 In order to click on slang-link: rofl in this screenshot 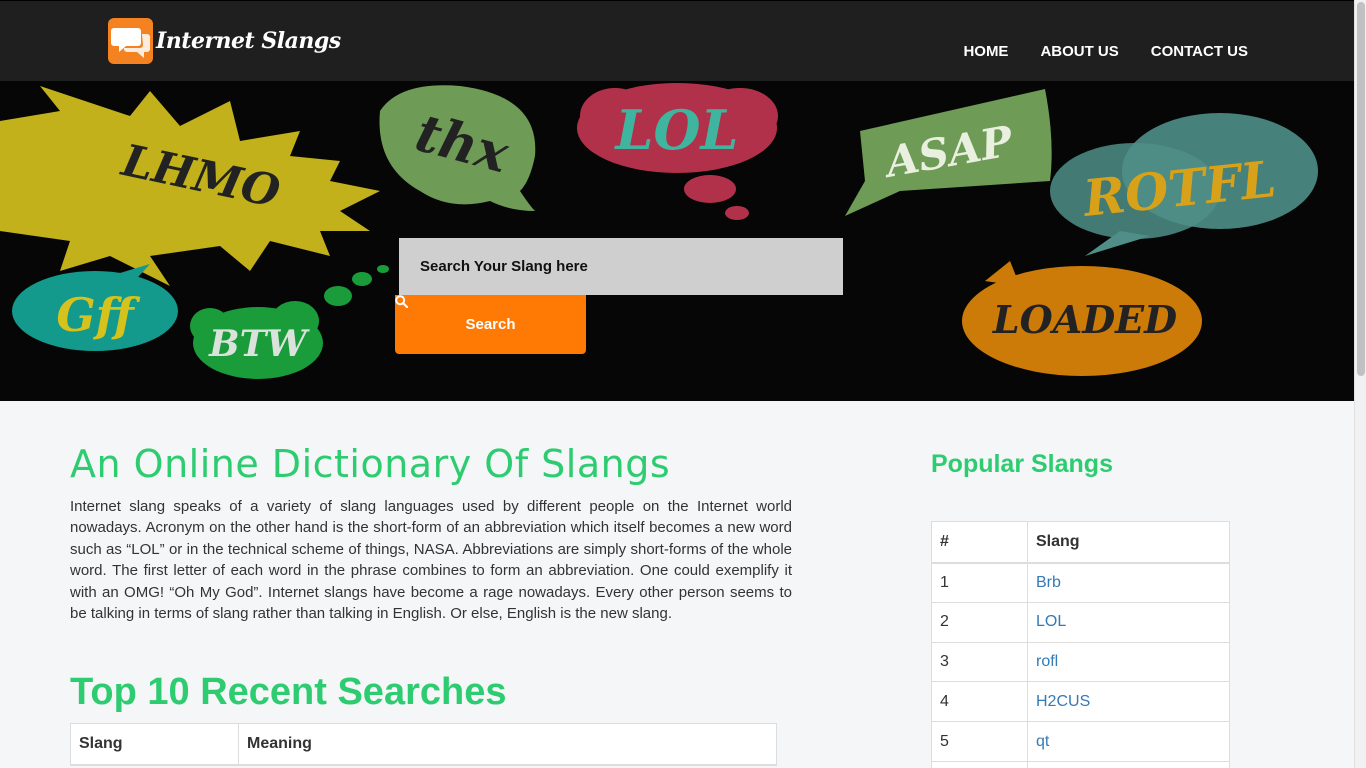, I will do `click(1128, 662)`.